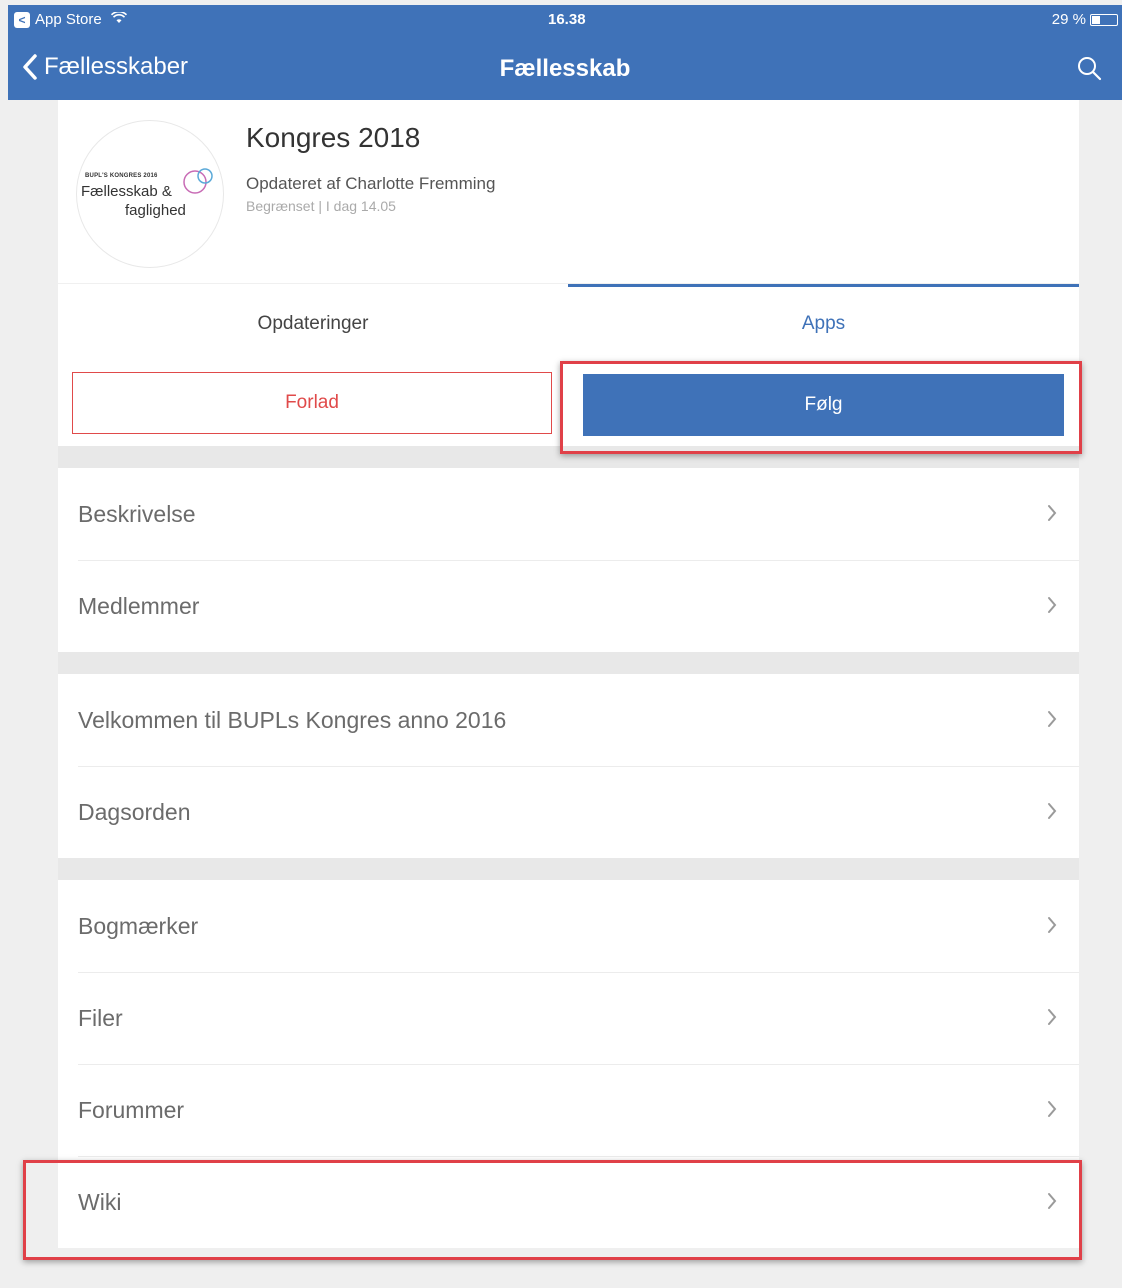 The width and height of the screenshot is (1122, 1288). Describe the element at coordinates (333, 137) in the screenshot. I see `community-title: Kongres 2018` at that location.